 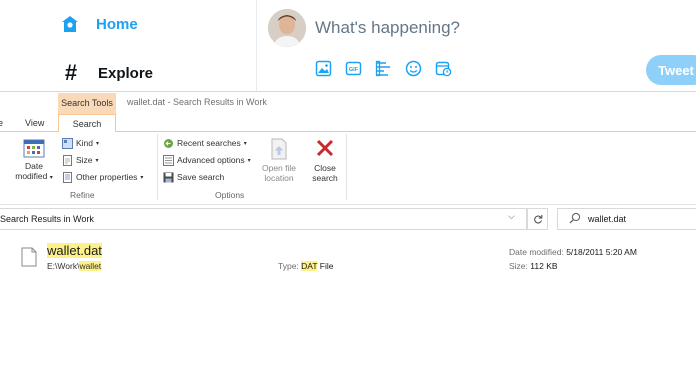 What do you see at coordinates (193, 177) in the screenshot?
I see `save-search-button: Save search` at bounding box center [193, 177].